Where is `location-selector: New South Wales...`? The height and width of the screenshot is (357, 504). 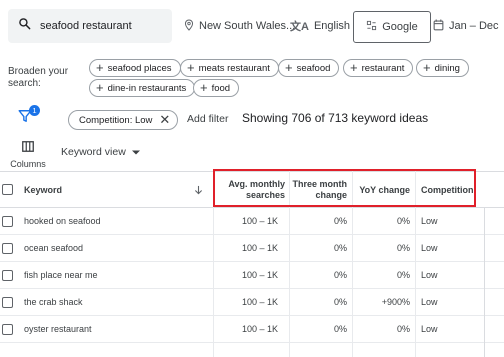
location-selector: New South Wales... is located at coordinates (239, 26).